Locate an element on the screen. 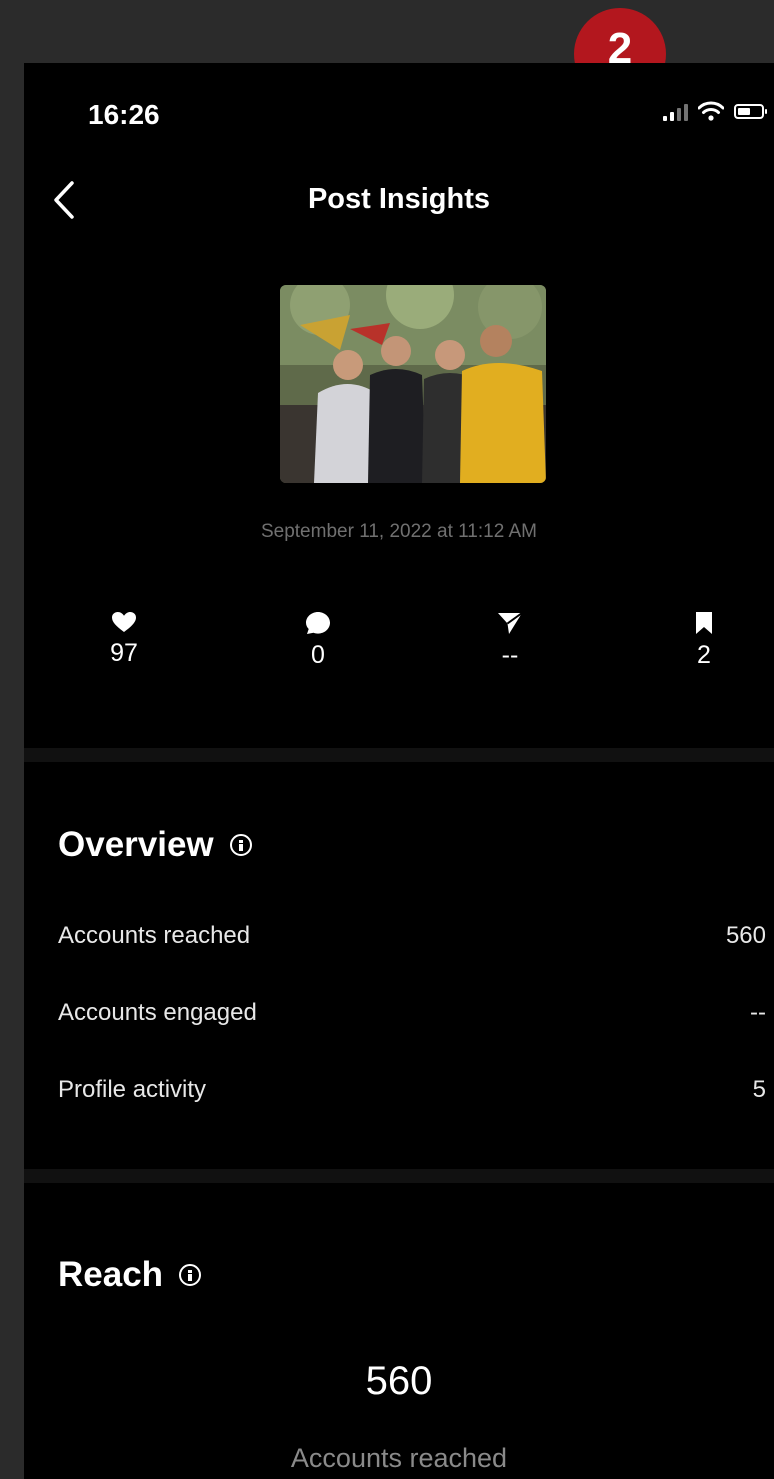 This screenshot has width=774, height=1479. reach-heading: Reach is located at coordinates (130, 1275).